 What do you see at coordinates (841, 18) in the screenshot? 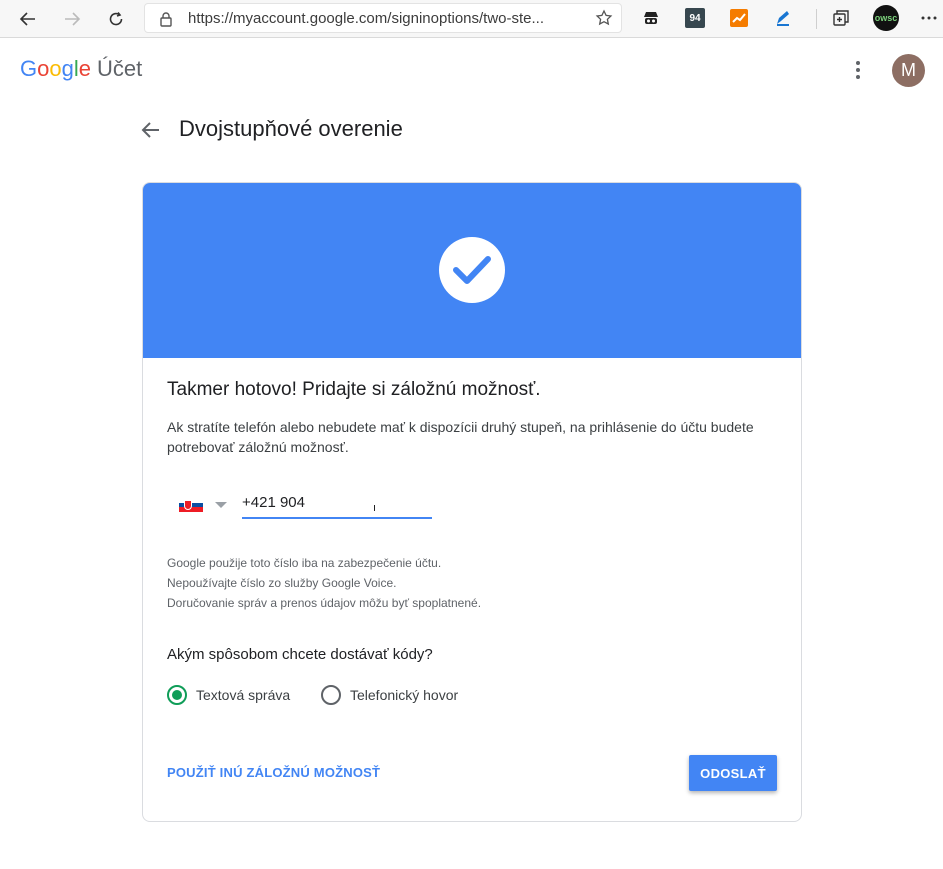
I see `collections-icon` at bounding box center [841, 18].